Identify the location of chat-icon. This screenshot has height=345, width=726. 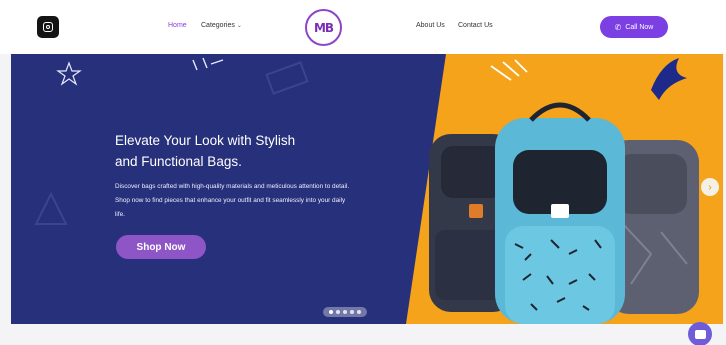
(700, 333).